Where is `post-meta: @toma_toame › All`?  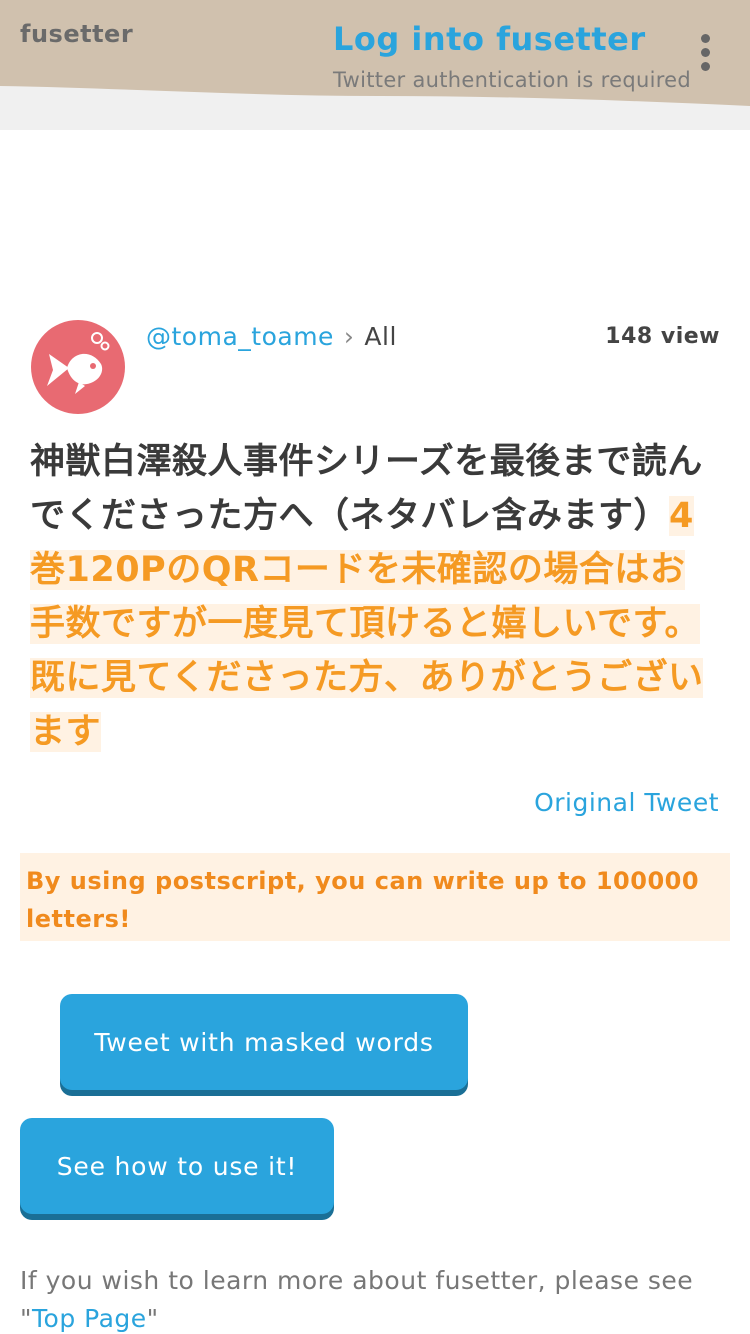
post-meta: @toma_toame › All is located at coordinates (271, 336).